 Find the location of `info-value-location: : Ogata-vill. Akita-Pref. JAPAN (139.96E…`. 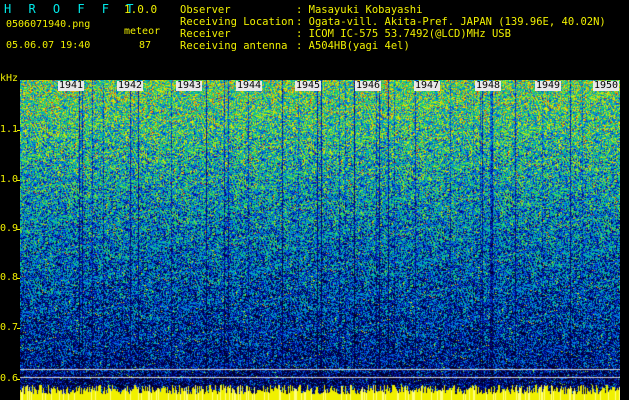

info-value-location: : Ogata-vill. Akita-Pref. JAPAN (139.96E… is located at coordinates (451, 22).